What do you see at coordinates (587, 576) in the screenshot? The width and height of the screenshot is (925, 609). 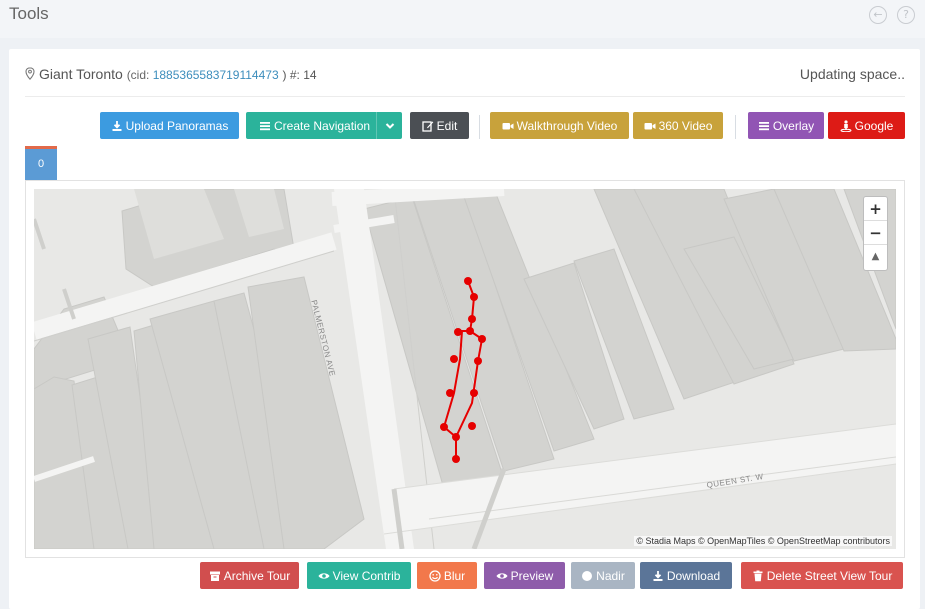 I see `circle-icon` at bounding box center [587, 576].